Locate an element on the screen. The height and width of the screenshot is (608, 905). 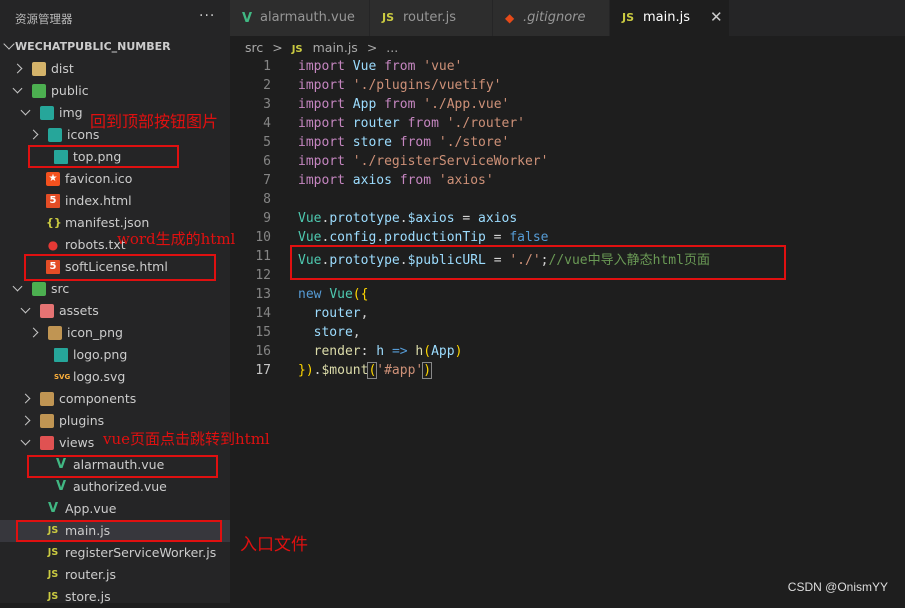
git-icon: ◆ is located at coordinates (510, 18).